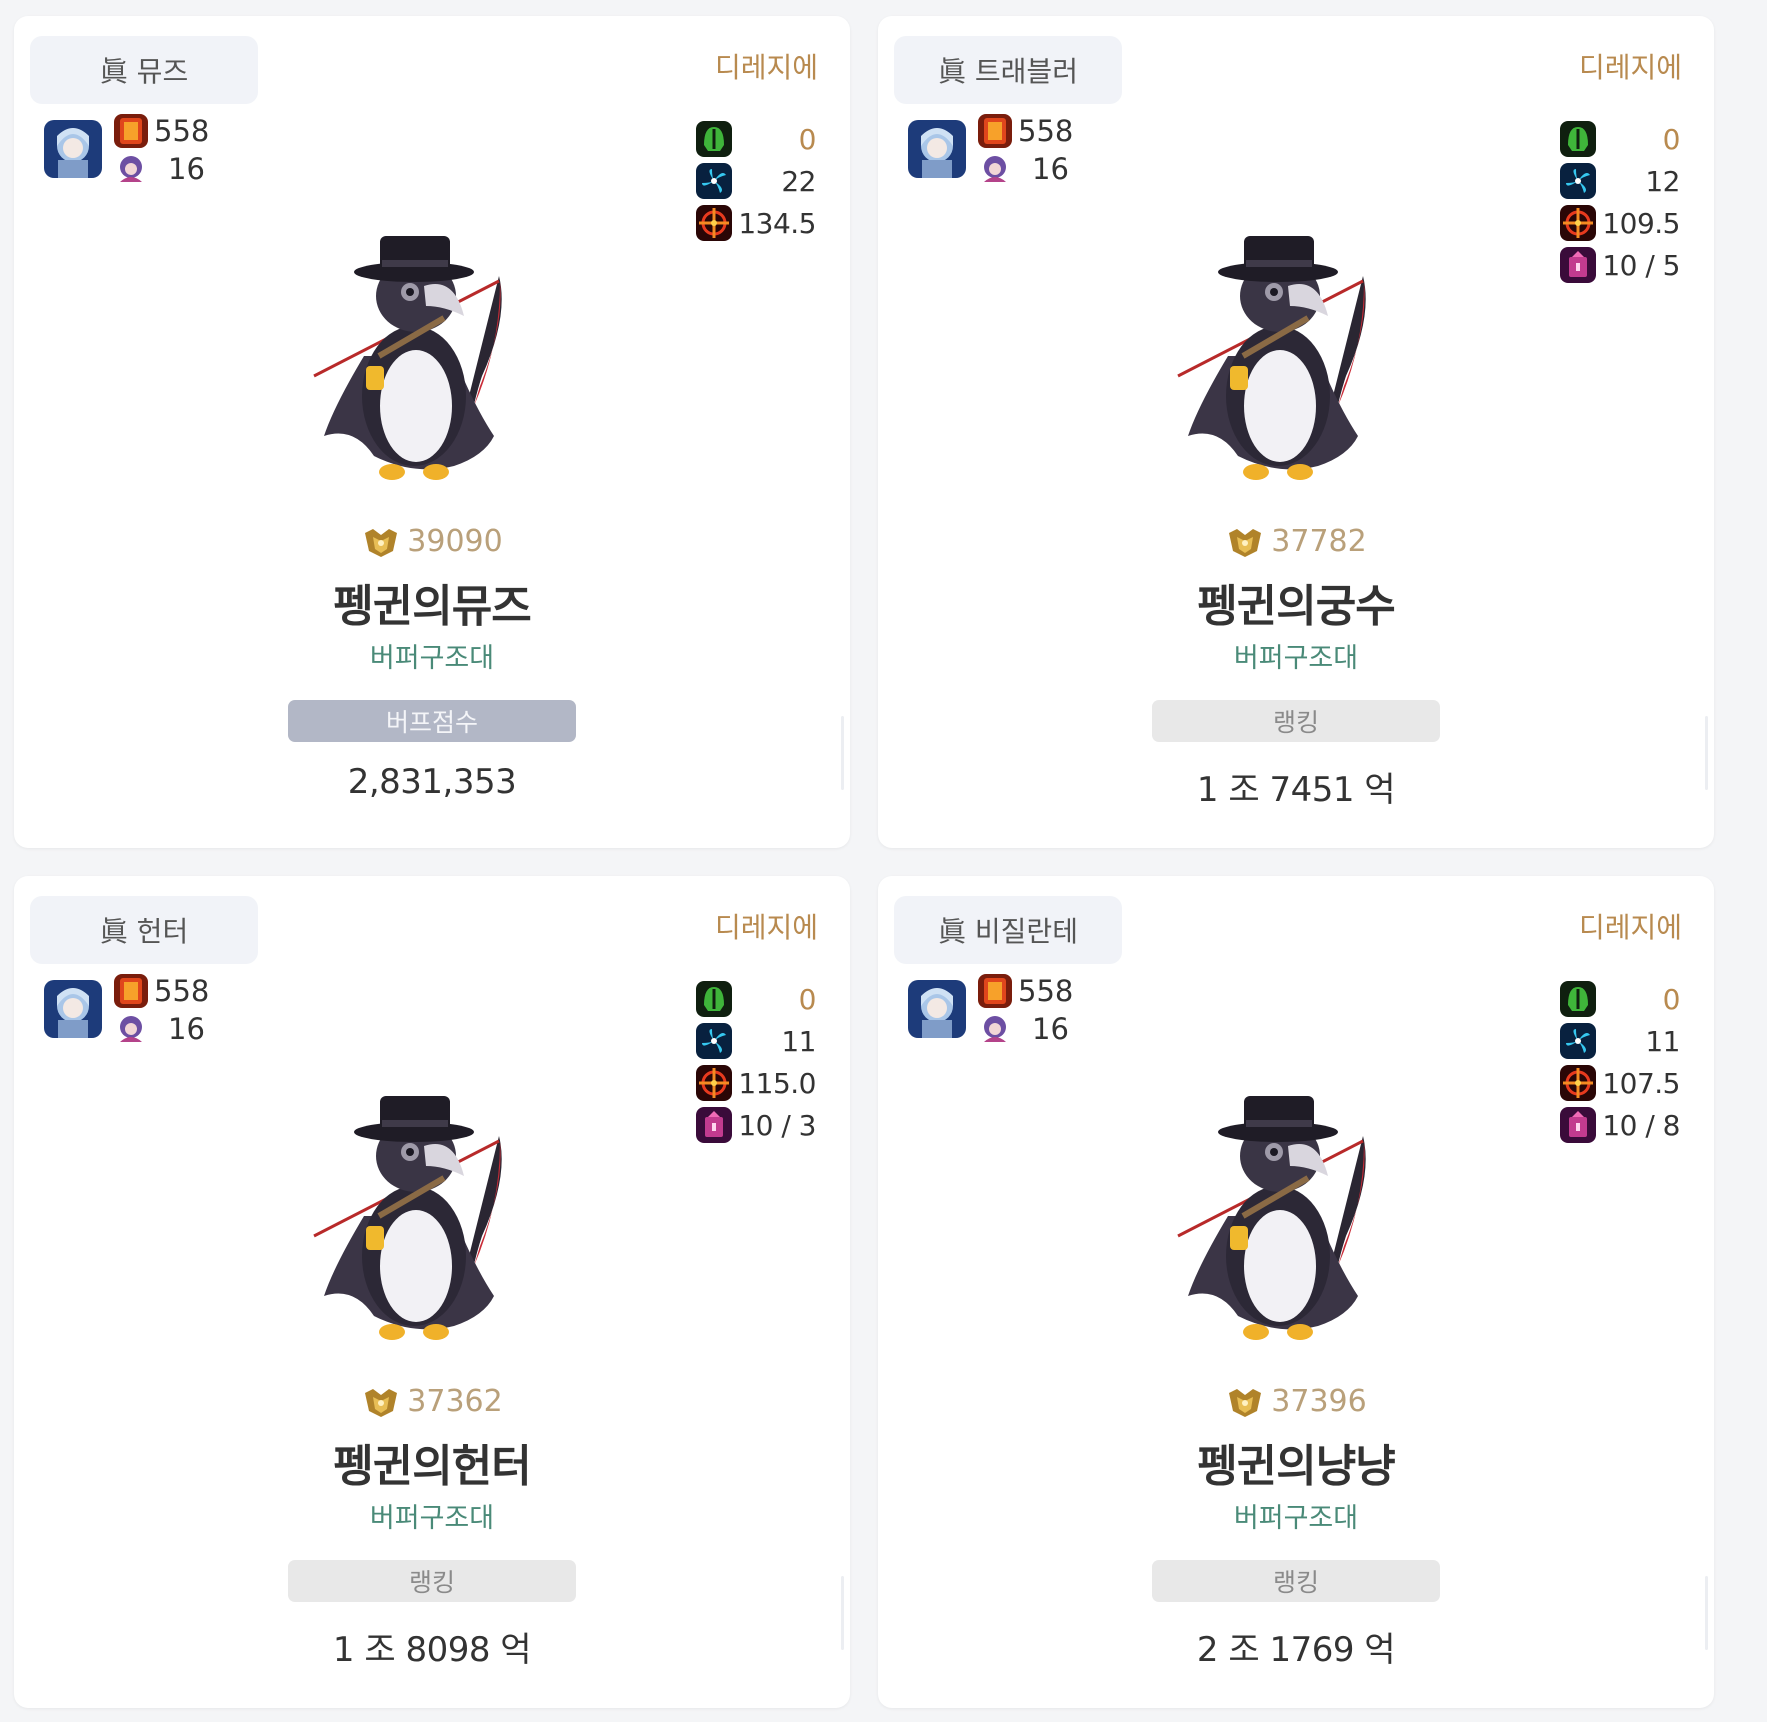  Describe the element at coordinates (144, 70) in the screenshot. I see `job-tag: 眞 뮤즈` at that location.